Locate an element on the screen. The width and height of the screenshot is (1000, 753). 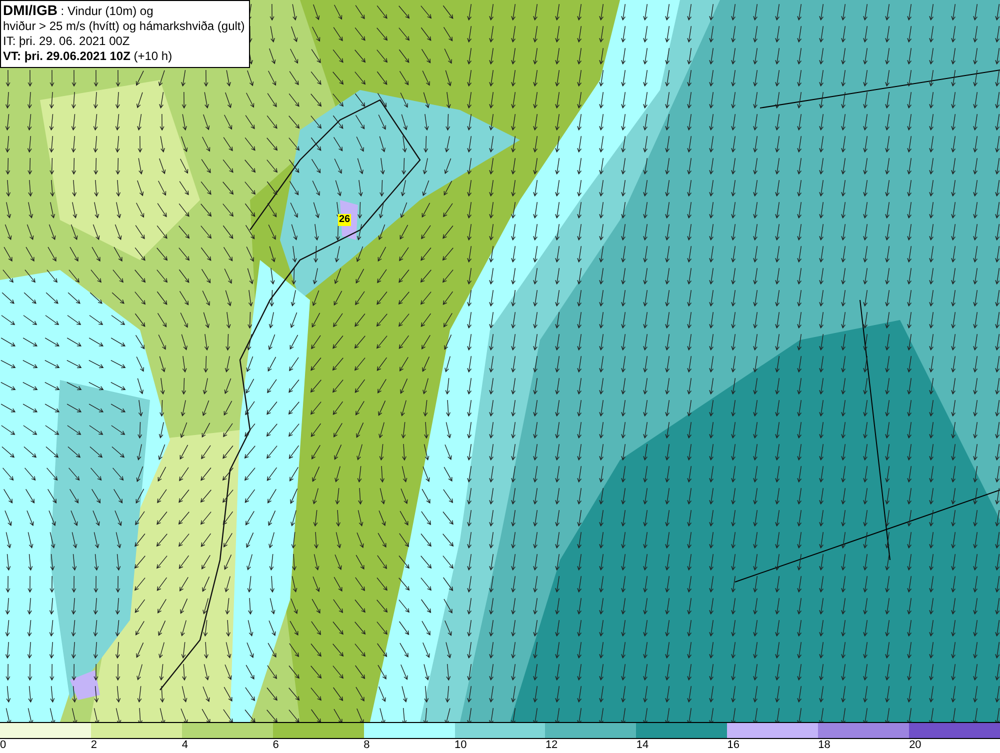
map-title-line: IT: þri. 29. 06. 2021 00Z is located at coordinates (67, 41).